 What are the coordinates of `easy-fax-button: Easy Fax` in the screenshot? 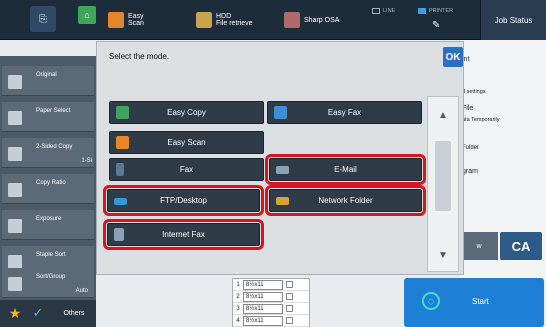 It's located at (344, 112).